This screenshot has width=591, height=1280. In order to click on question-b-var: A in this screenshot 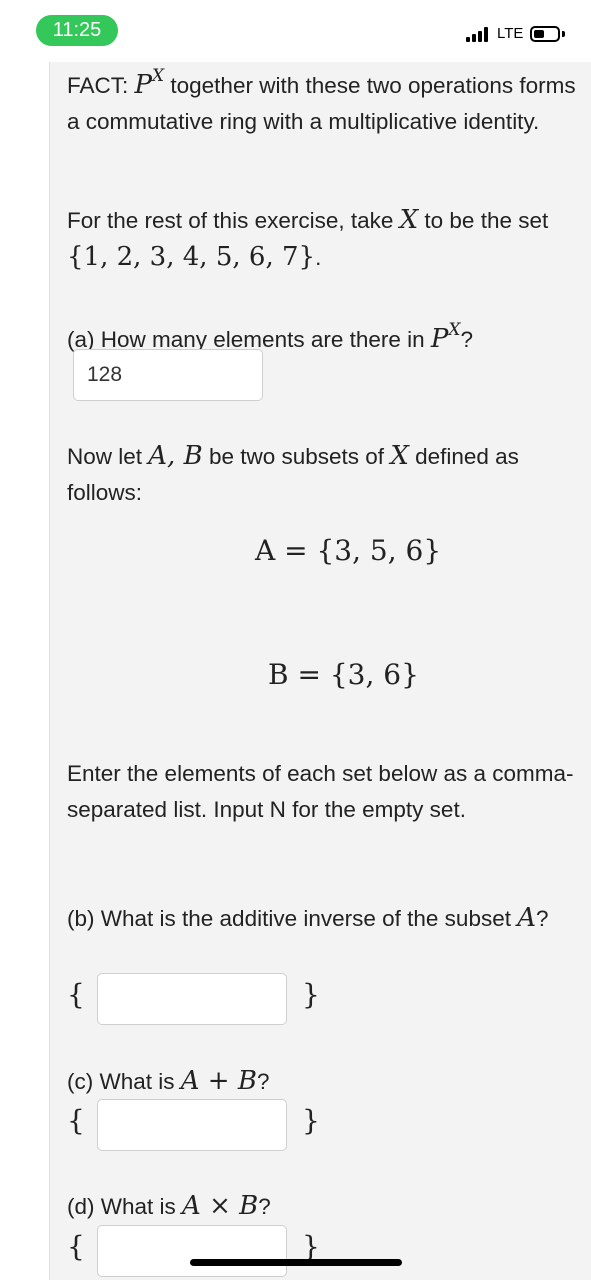, I will do `click(527, 918)`.